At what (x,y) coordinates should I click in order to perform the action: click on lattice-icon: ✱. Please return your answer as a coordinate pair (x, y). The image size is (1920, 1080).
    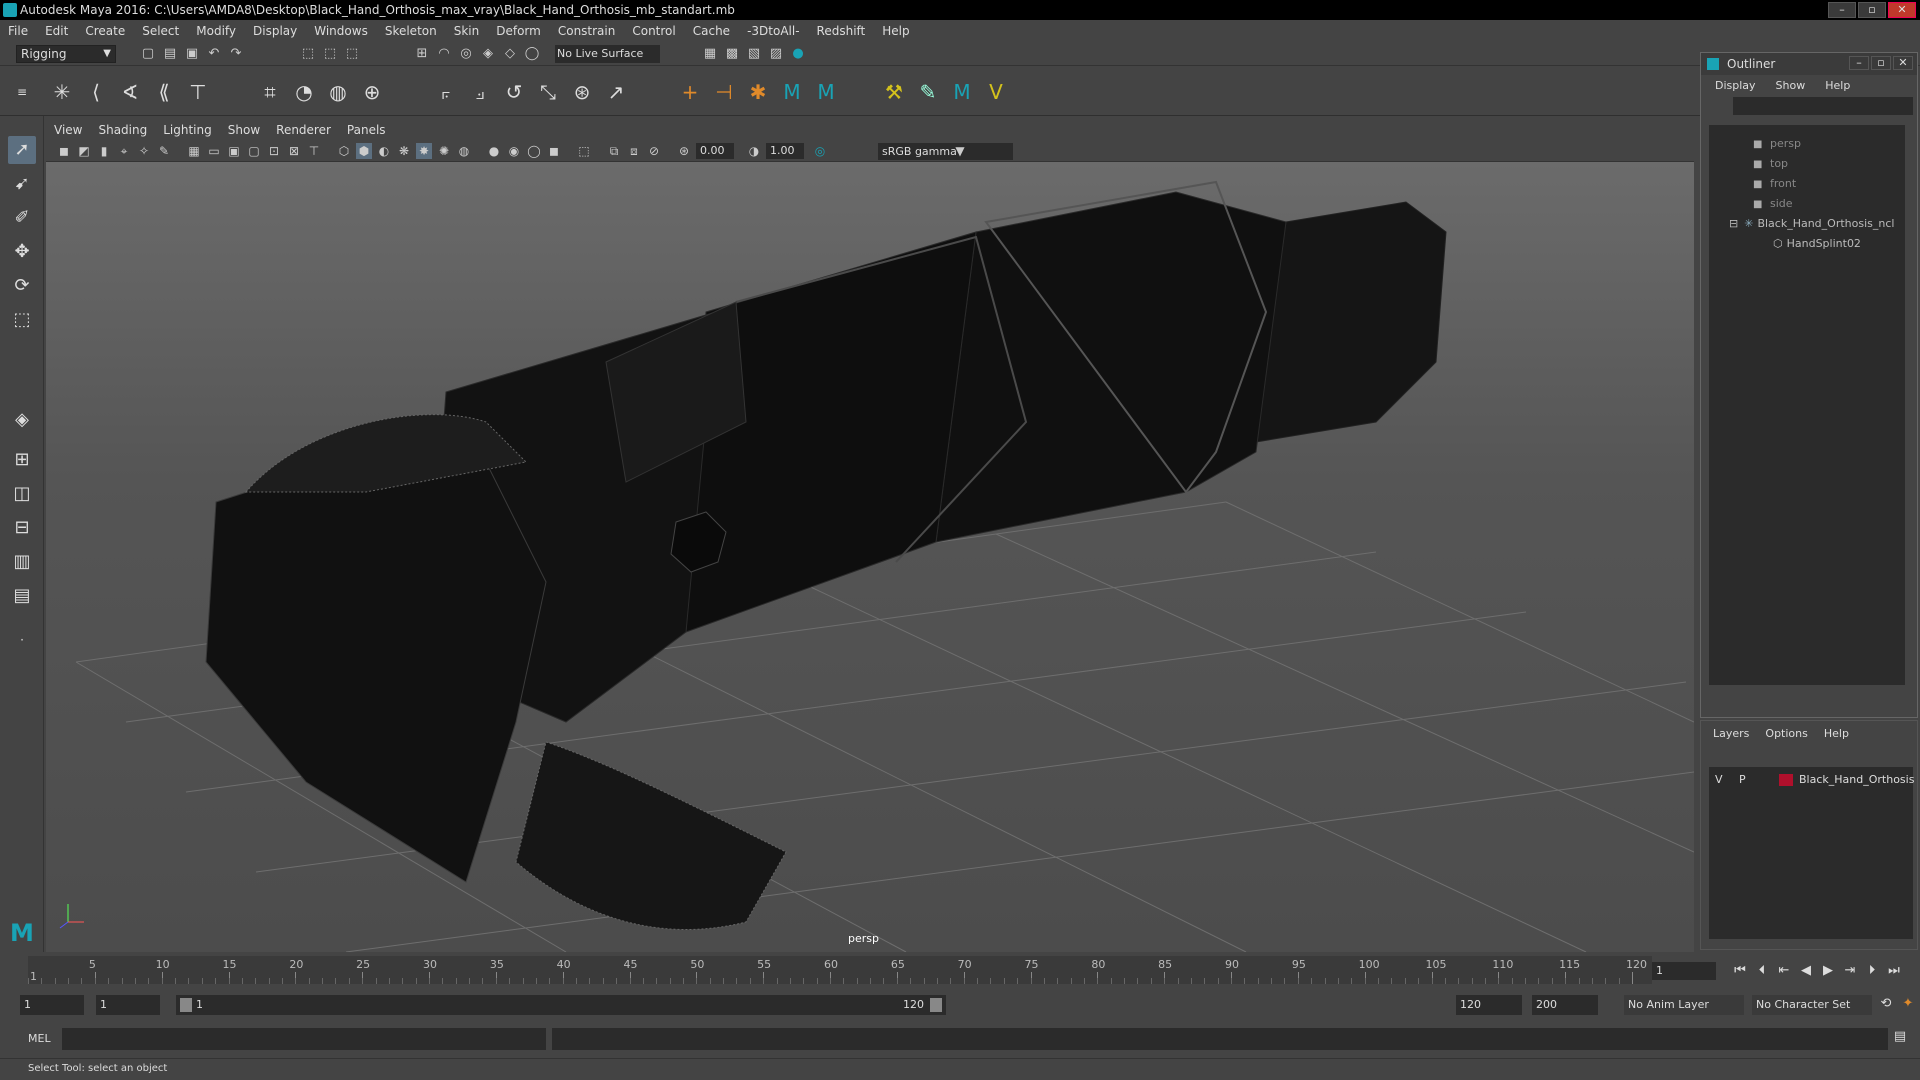
    Looking at the image, I should click on (758, 92).